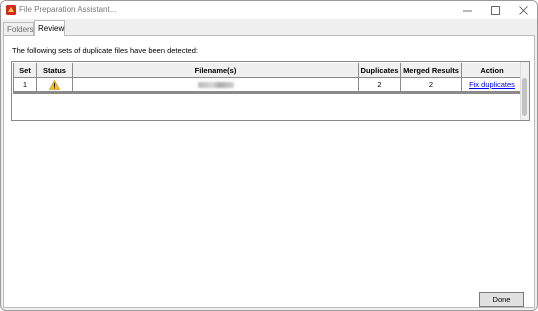 This screenshot has width=538, height=311. I want to click on tab-review: Review, so click(49, 28).